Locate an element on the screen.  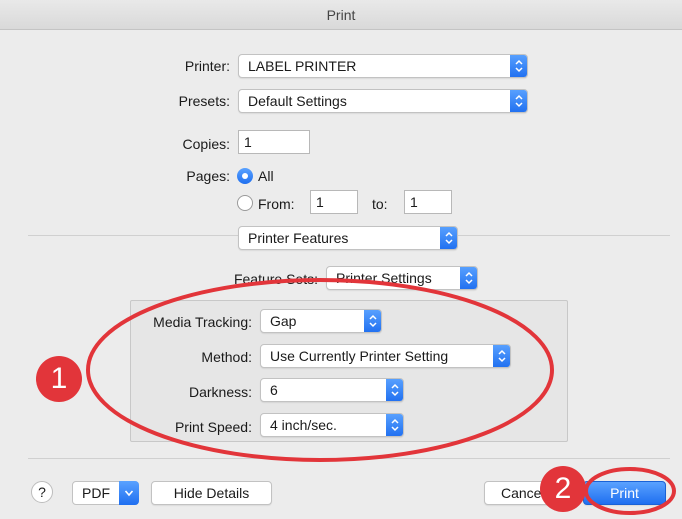
feature-sets-value: Printer Settings is located at coordinates (384, 278).